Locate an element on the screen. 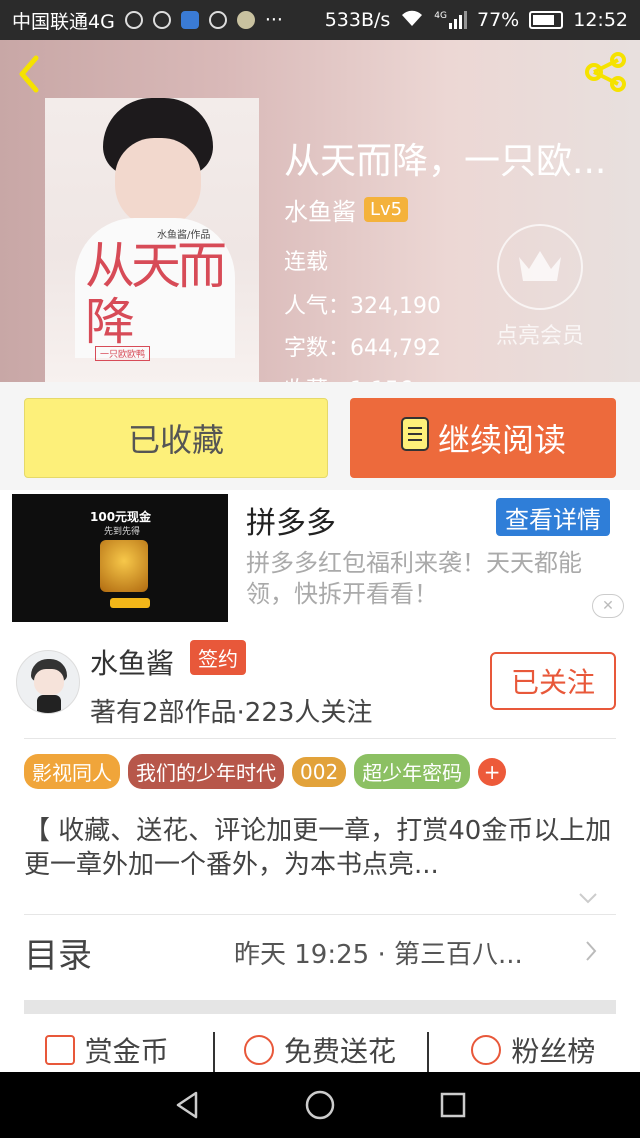  ad-title: 拼多多 is located at coordinates (291, 523).